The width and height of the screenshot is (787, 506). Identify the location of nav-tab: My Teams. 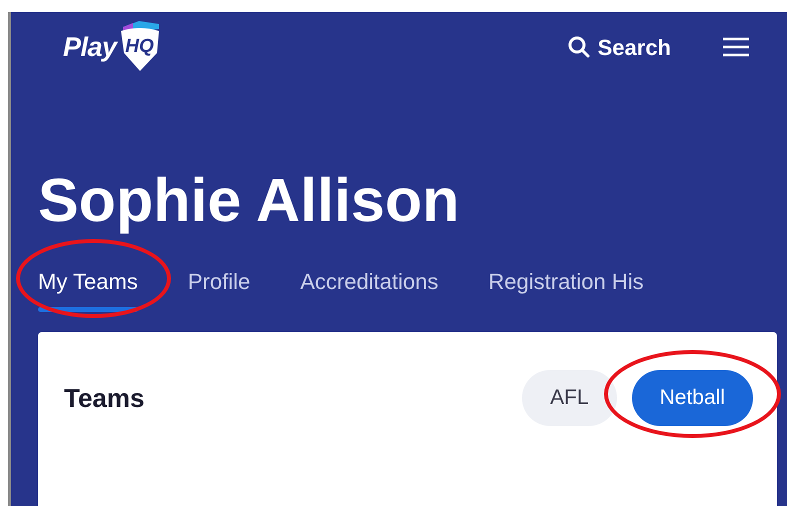
(88, 288).